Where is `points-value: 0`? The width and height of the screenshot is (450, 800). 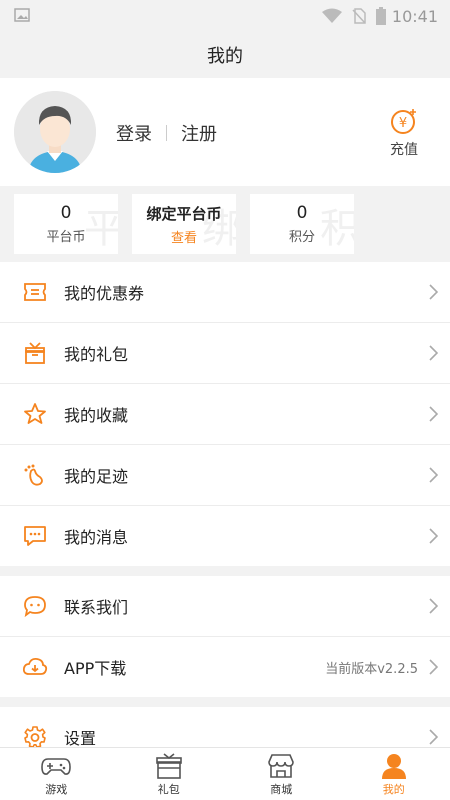
points-value: 0 is located at coordinates (302, 213).